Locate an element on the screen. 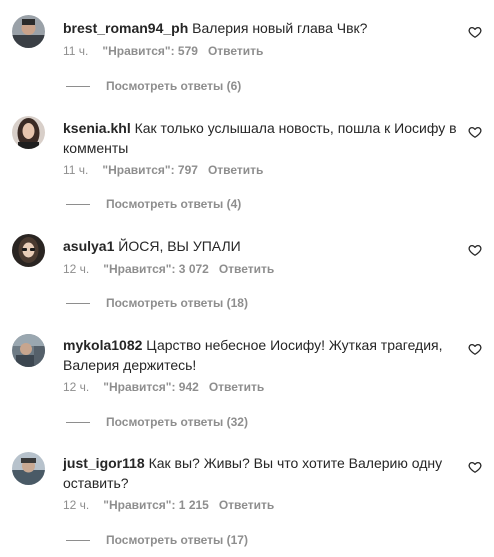 The height and width of the screenshot is (557, 494). view-replies-label: Посмотреть ответы (18) is located at coordinates (177, 303).